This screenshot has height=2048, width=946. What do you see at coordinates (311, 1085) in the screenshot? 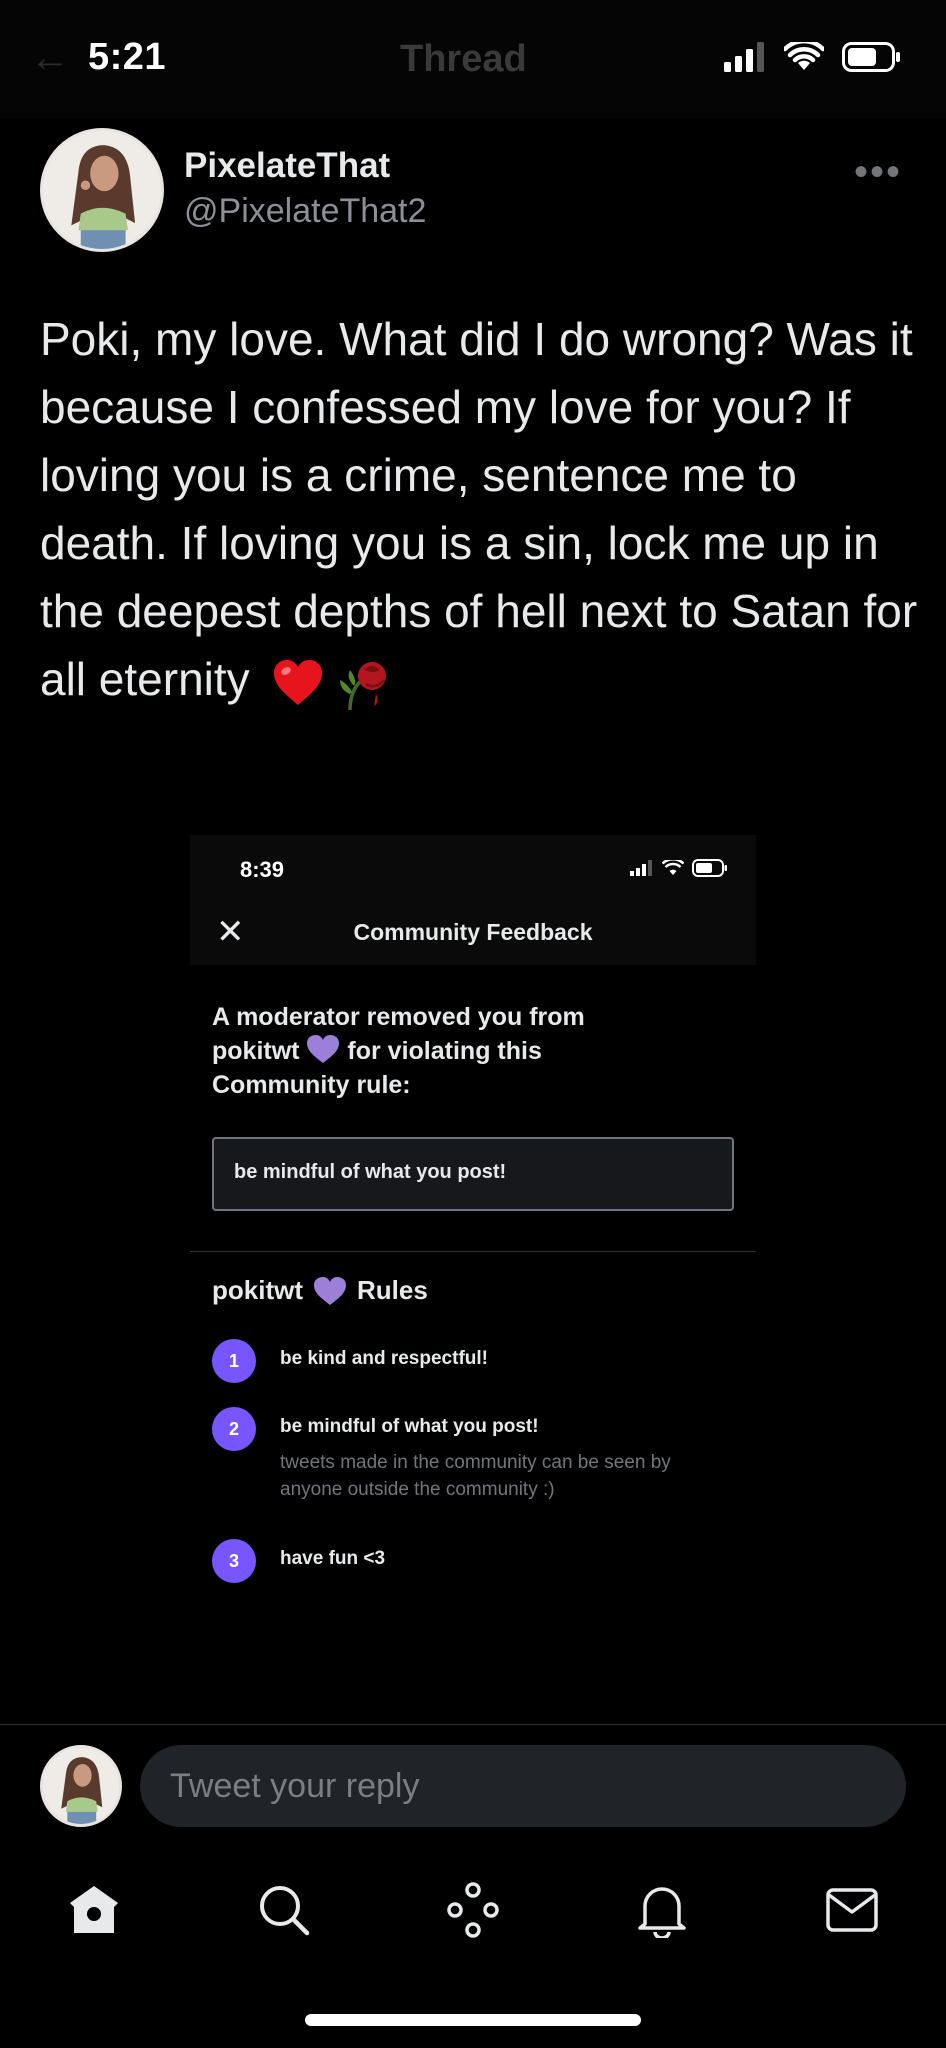
I see `removal-line-3: Community rule:` at bounding box center [311, 1085].